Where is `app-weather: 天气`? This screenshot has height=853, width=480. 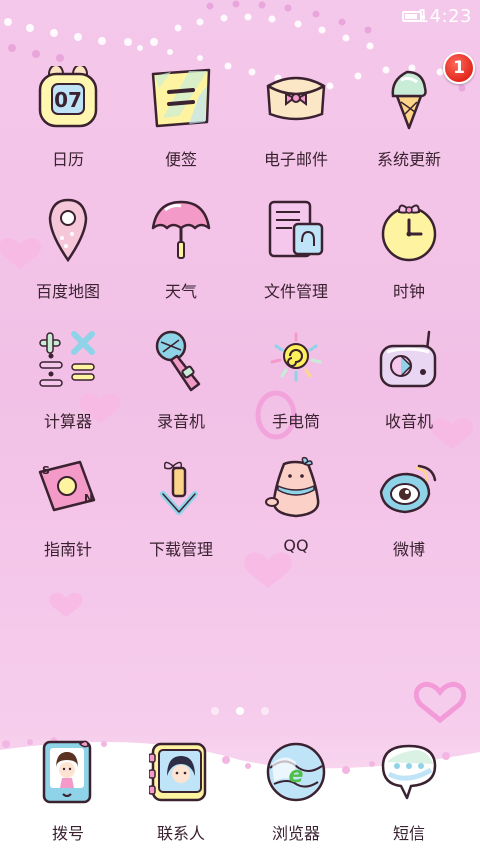
app-weather: 天气 is located at coordinates (181, 258).